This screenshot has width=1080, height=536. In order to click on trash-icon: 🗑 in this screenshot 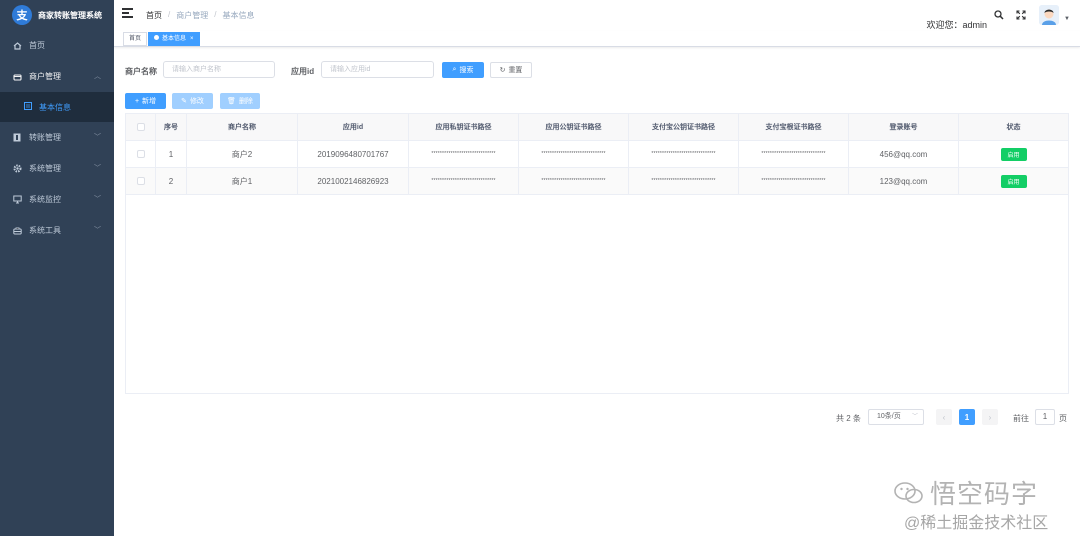, I will do `click(231, 101)`.